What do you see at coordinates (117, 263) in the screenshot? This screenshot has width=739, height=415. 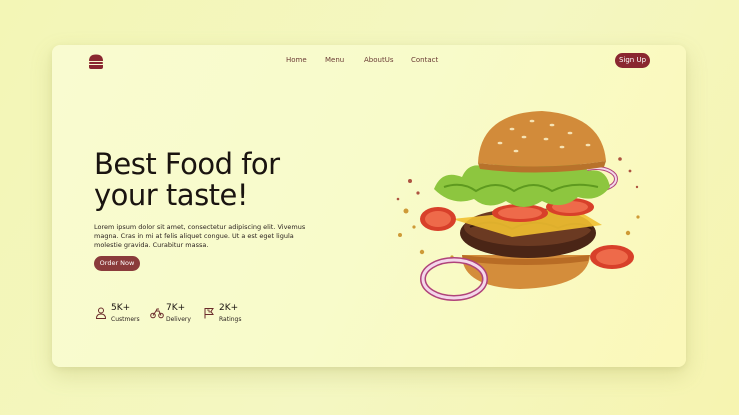 I see `order-now-button: Order Now` at bounding box center [117, 263].